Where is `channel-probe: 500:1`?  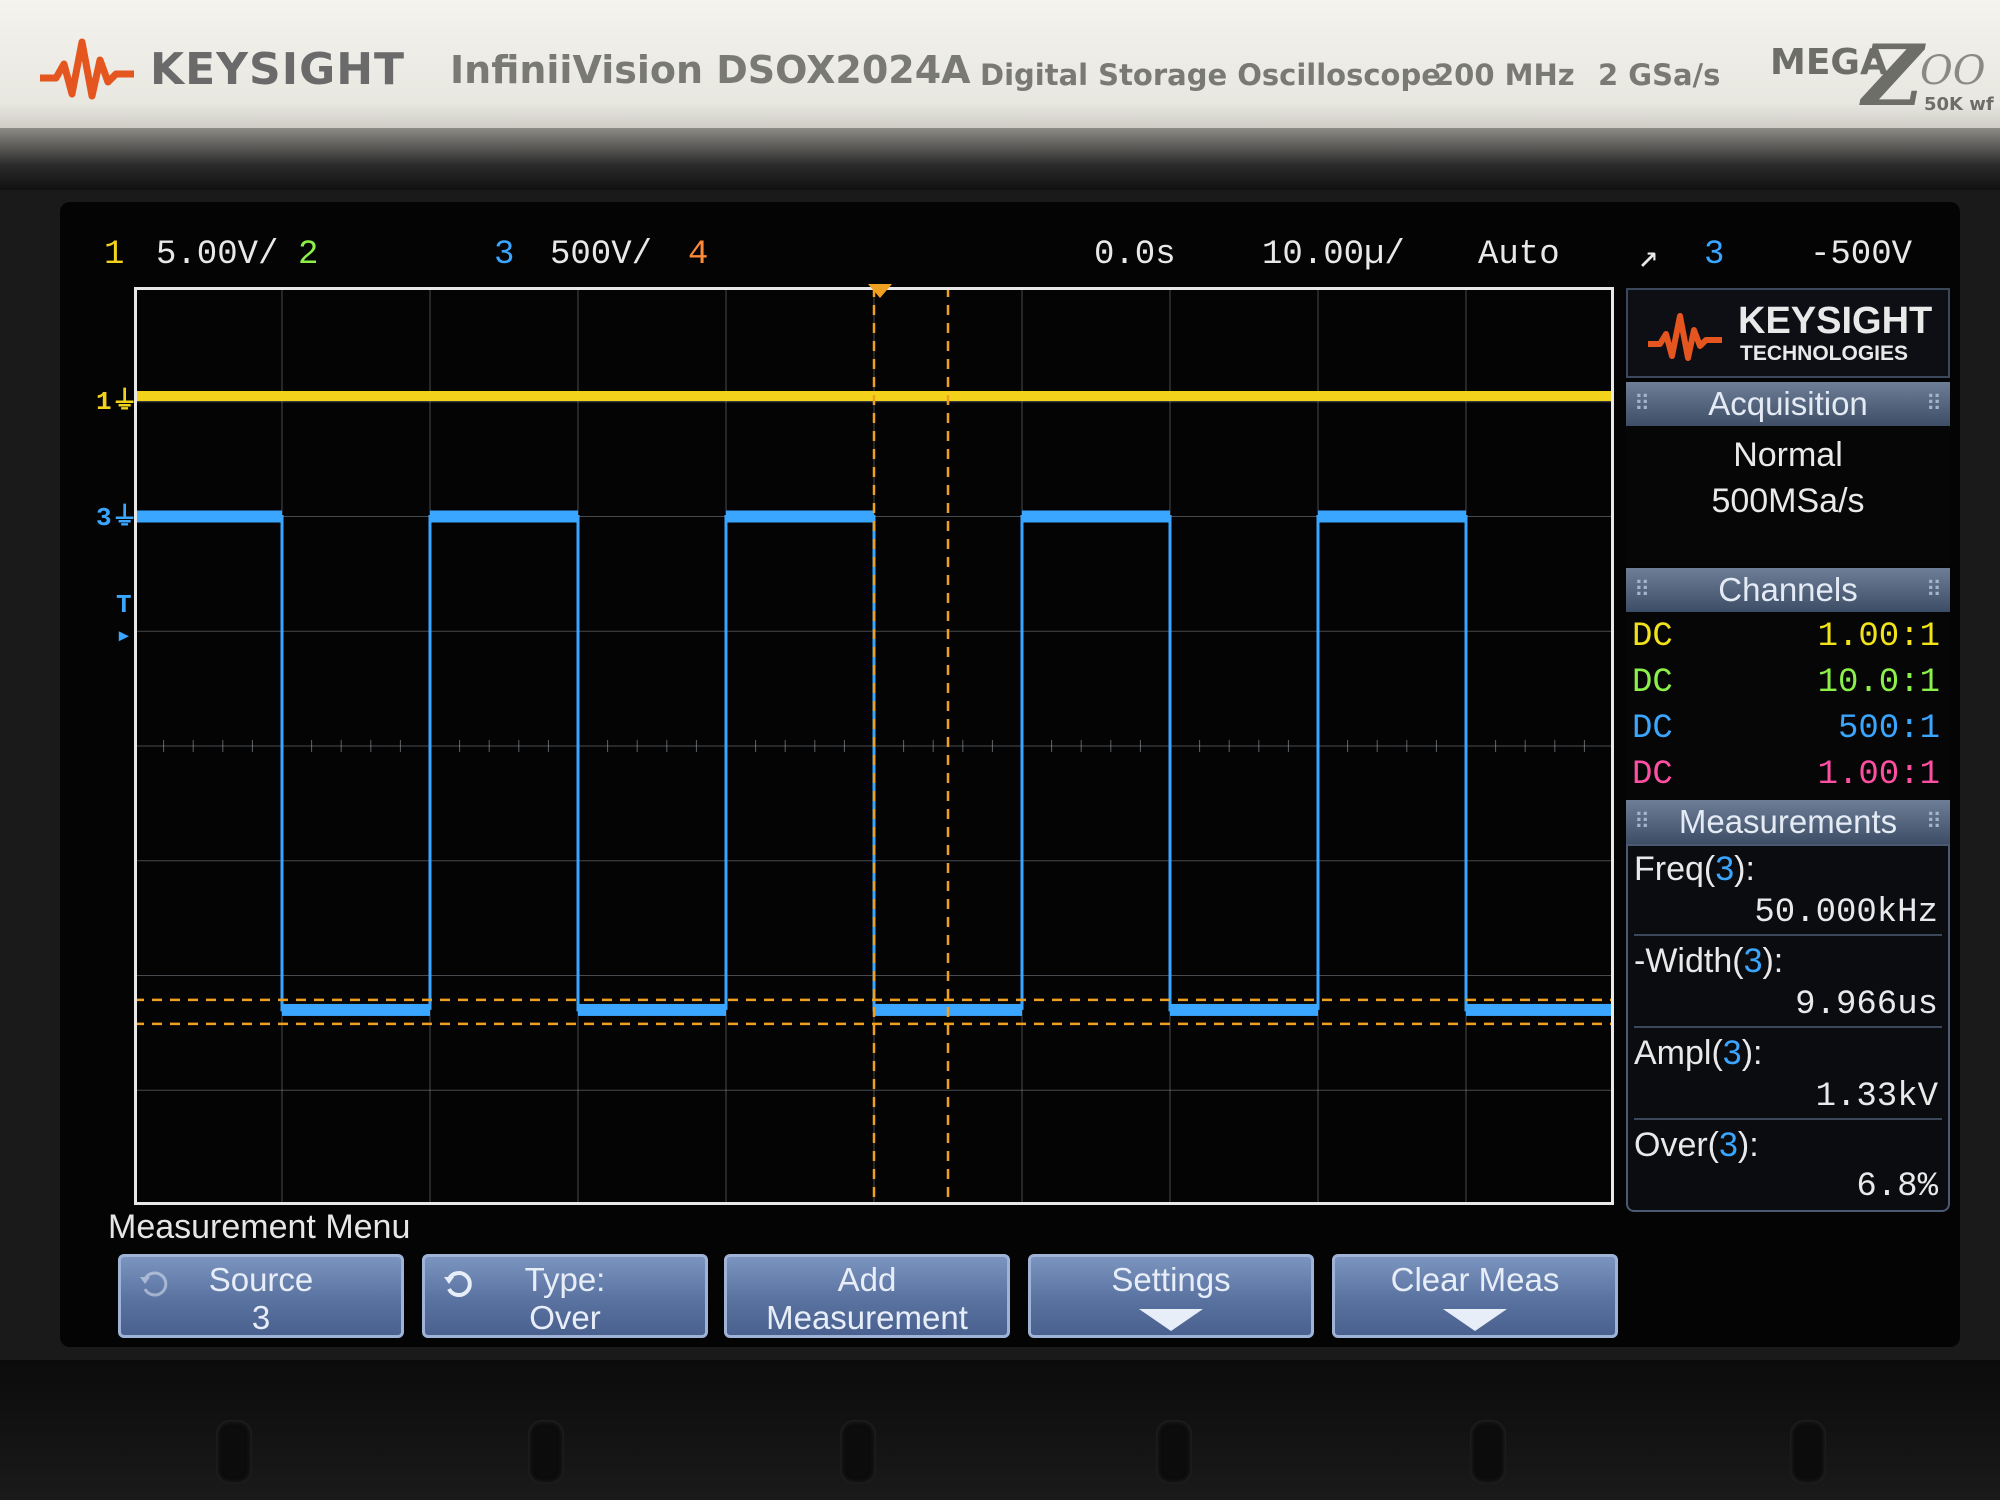 channel-probe: 500:1 is located at coordinates (1888, 729).